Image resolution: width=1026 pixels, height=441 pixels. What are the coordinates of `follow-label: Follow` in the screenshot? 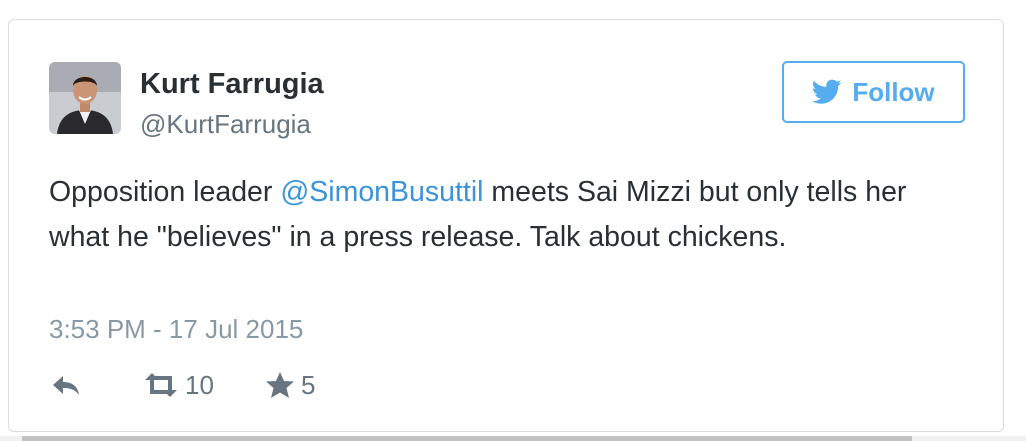 It's located at (893, 92).